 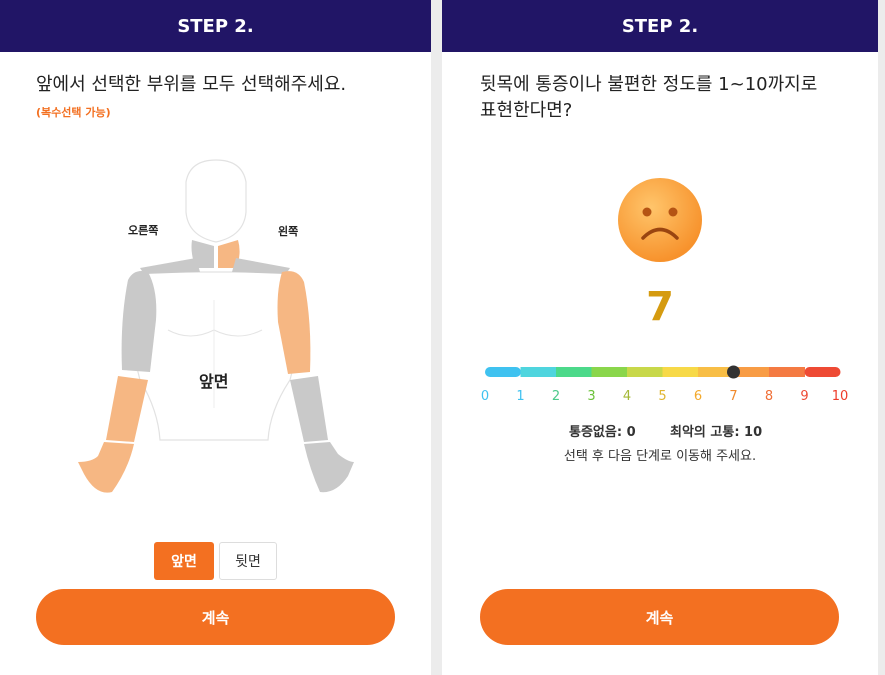 I want to click on question-text: 앞에서 선택한 부위를 모두 선택해주세요., so click(x=191, y=84).